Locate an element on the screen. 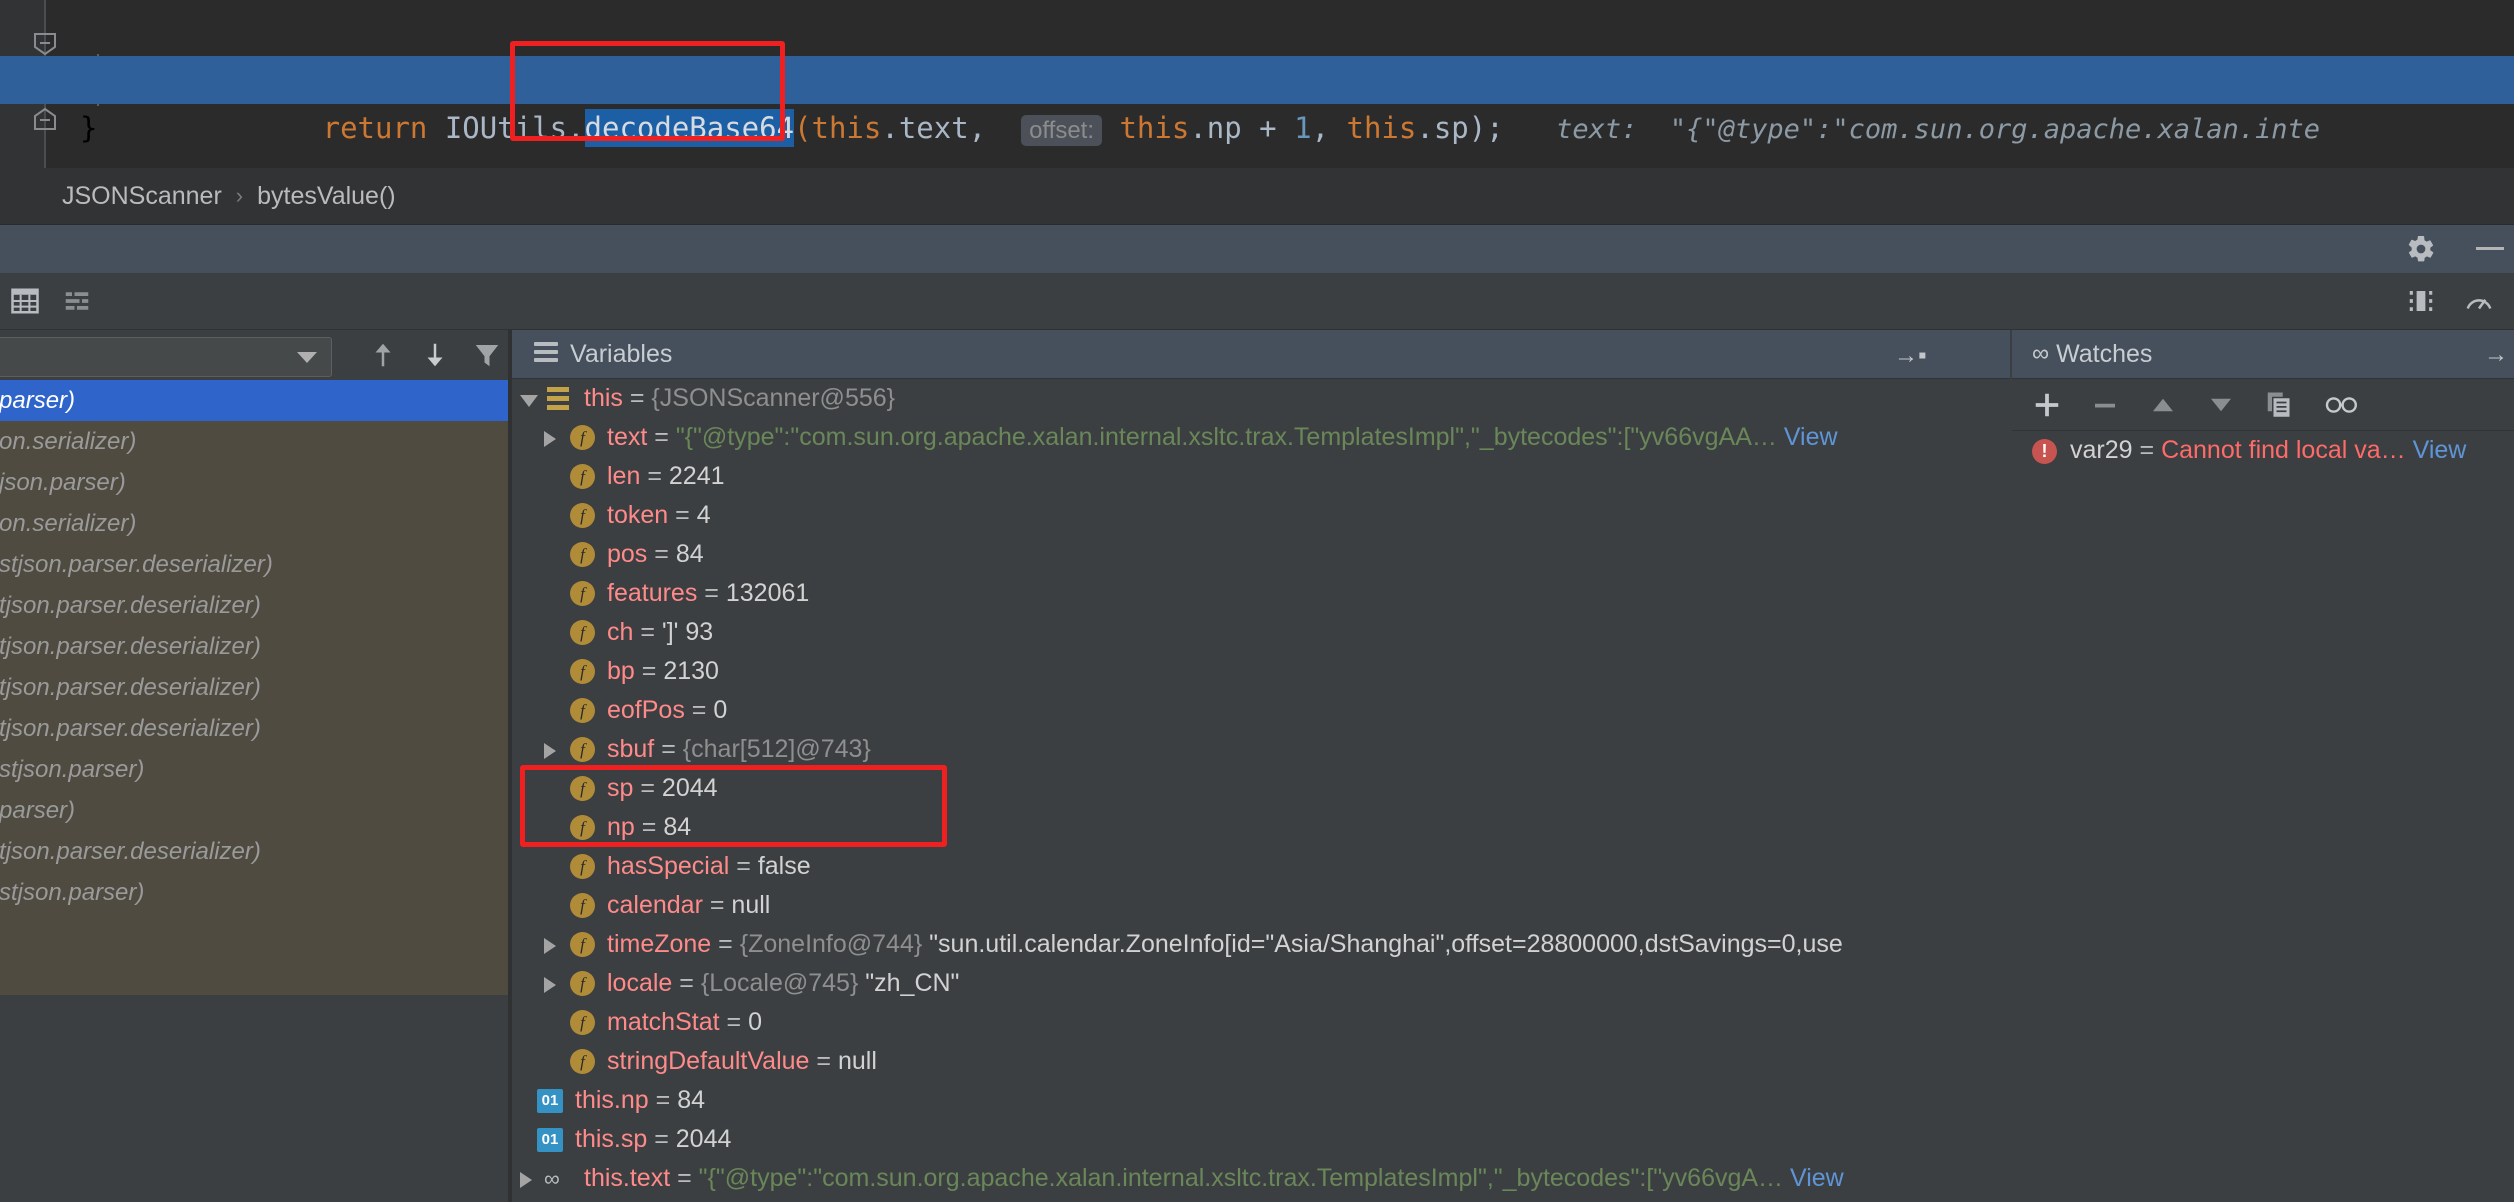 This screenshot has height=1202, width=2514. sort-settings-icon is located at coordinates (77, 301).